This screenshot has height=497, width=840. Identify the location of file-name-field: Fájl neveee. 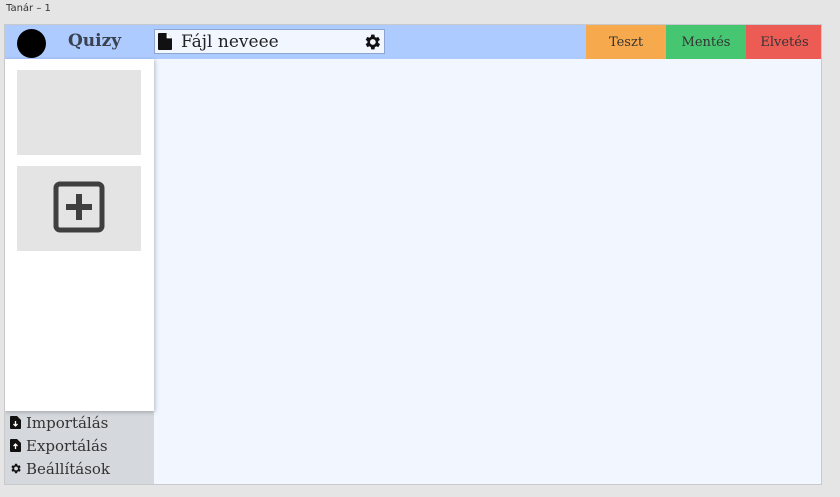
(269, 41).